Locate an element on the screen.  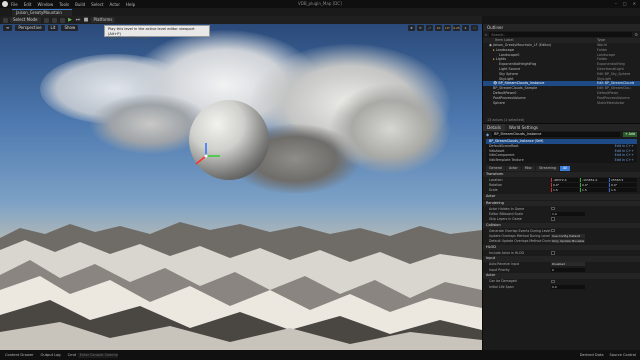
row-label: Jaison_GreatyMountain_LF (Editor) is located at coordinates (522, 45).